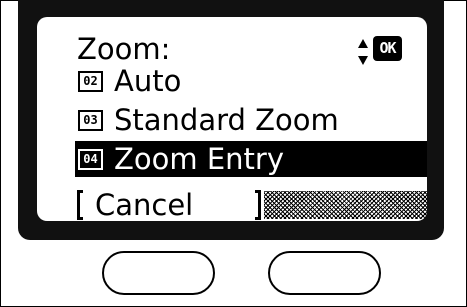 The height and width of the screenshot is (307, 467). What do you see at coordinates (199, 159) in the screenshot?
I see `option-label: Zoom Entry` at bounding box center [199, 159].